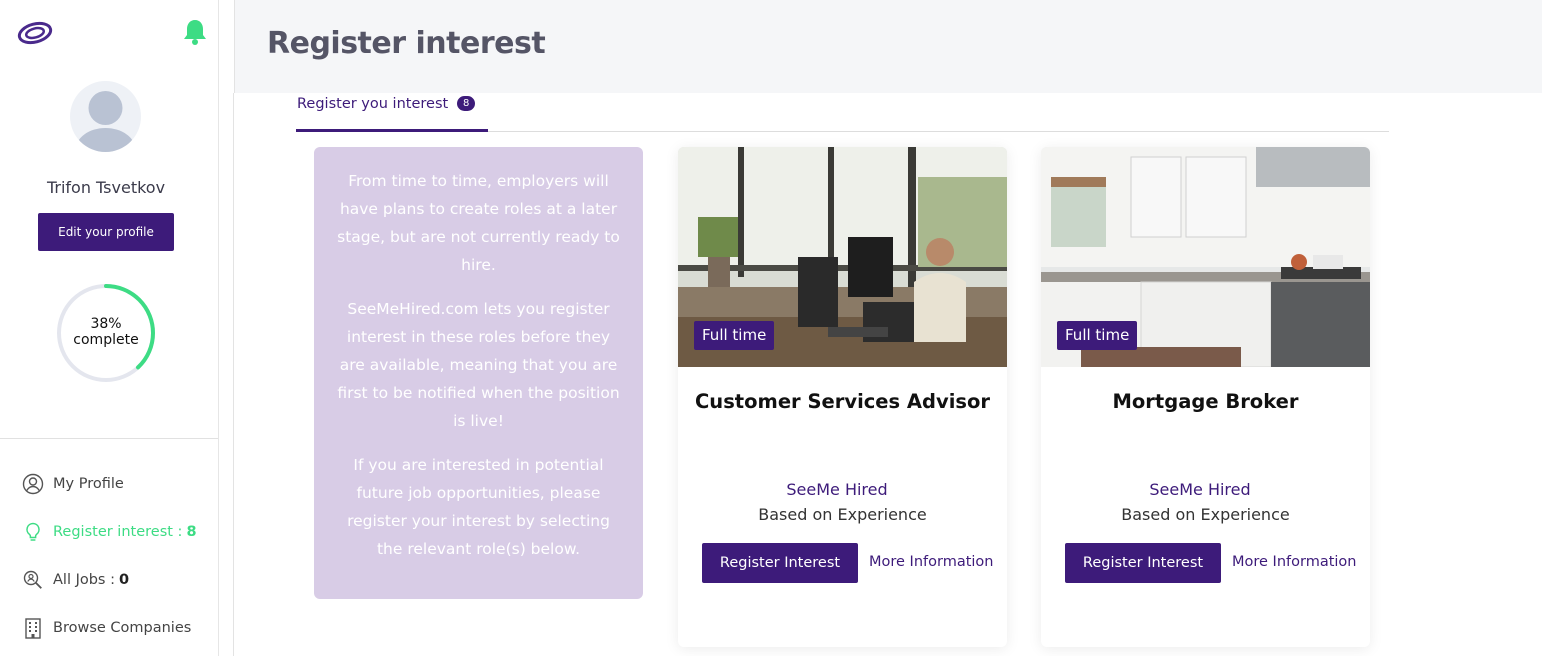 This screenshot has height=656, width=1542. What do you see at coordinates (106, 340) in the screenshot?
I see `progress-label: complete` at bounding box center [106, 340].